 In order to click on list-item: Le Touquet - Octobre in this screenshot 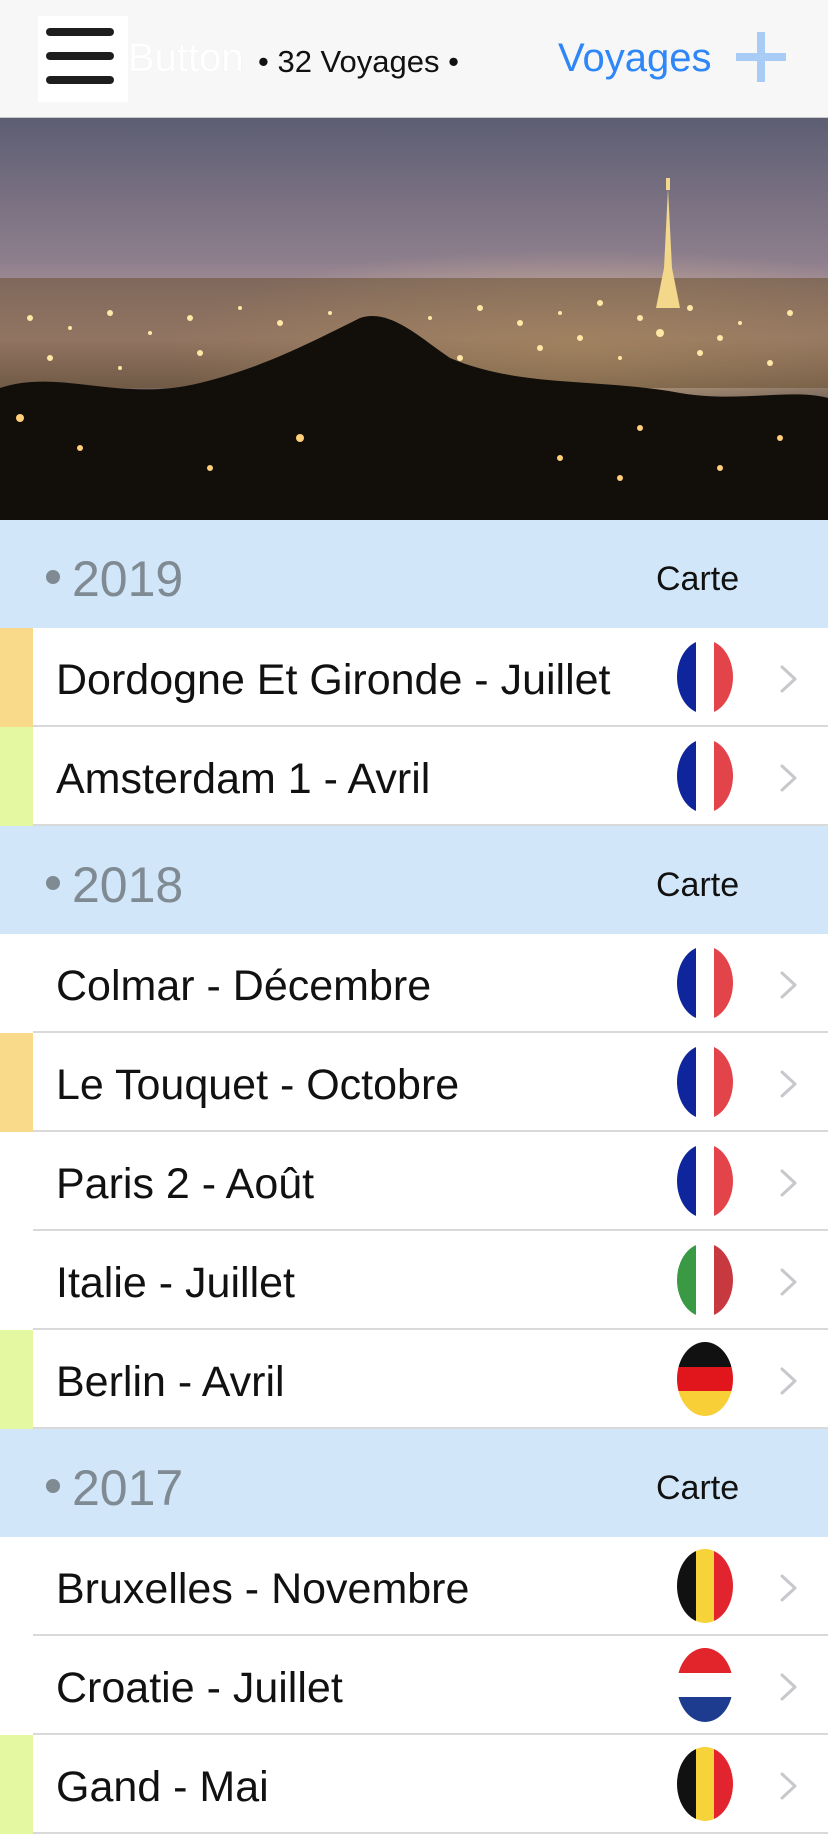, I will do `click(414, 1082)`.